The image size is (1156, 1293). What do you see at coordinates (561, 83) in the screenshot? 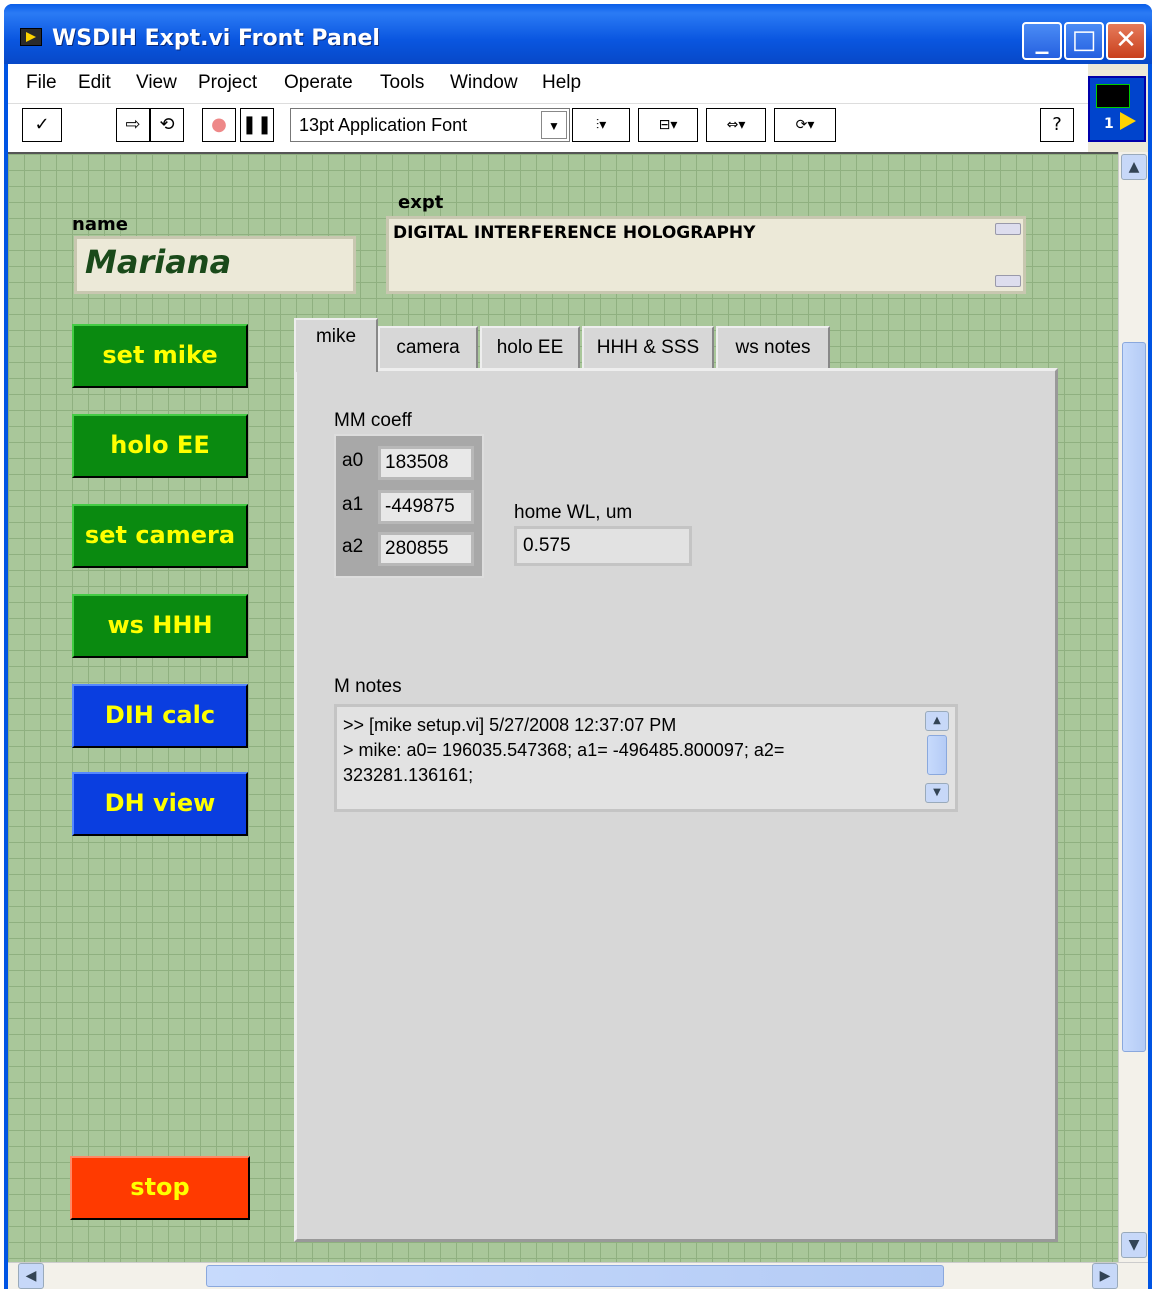
I see `menu-help: Help` at bounding box center [561, 83].